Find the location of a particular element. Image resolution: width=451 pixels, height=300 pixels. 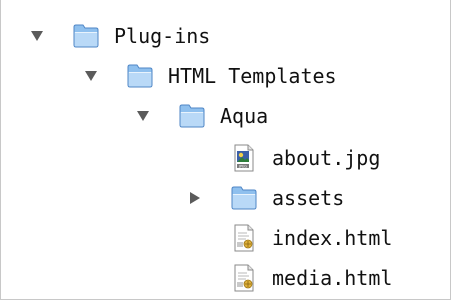

tree-item-label: HTML Templates is located at coordinates (252, 76).